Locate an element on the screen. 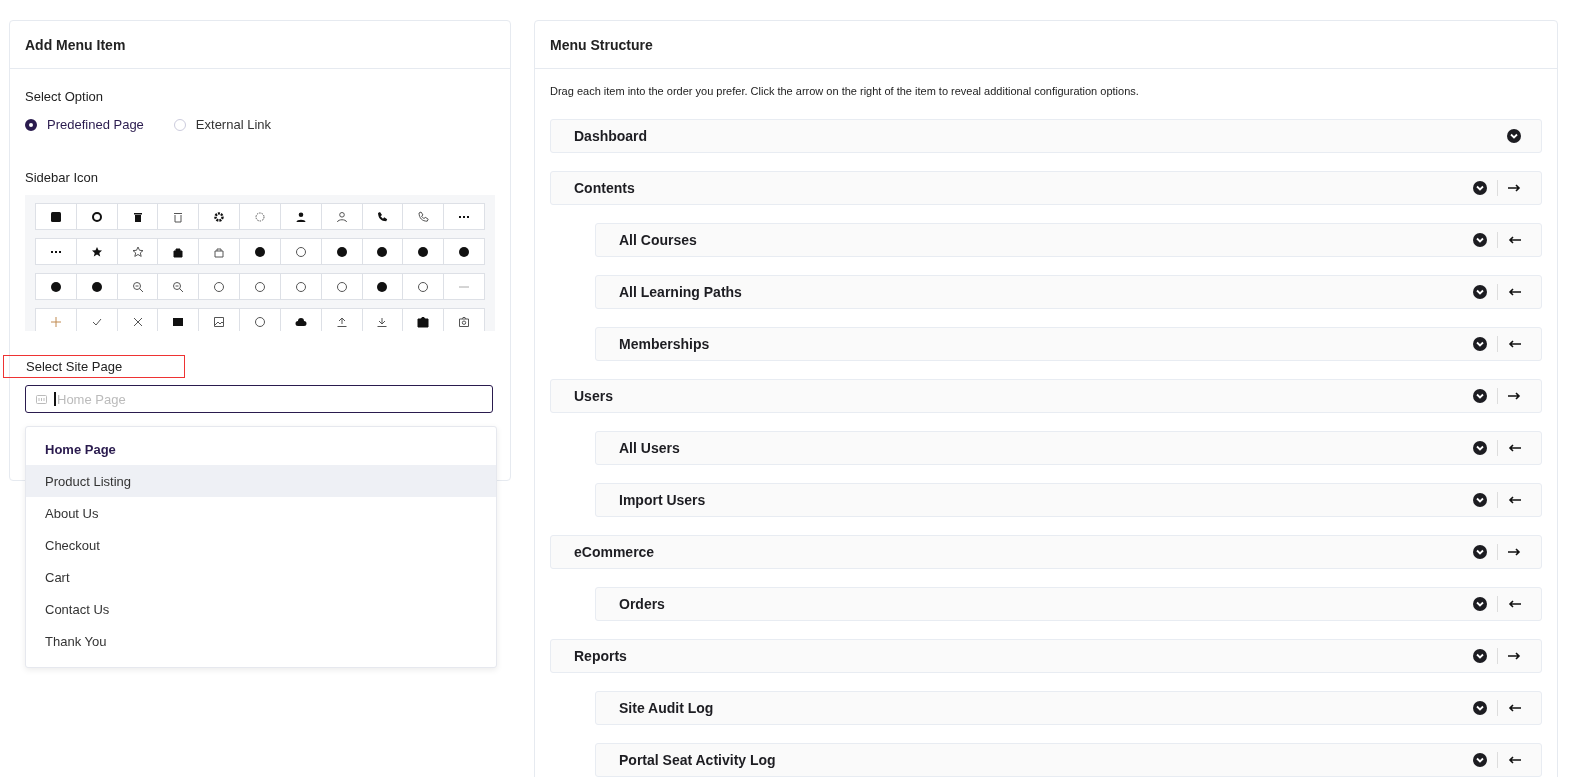 The width and height of the screenshot is (1573, 777). list-icon is located at coordinates (41, 399).